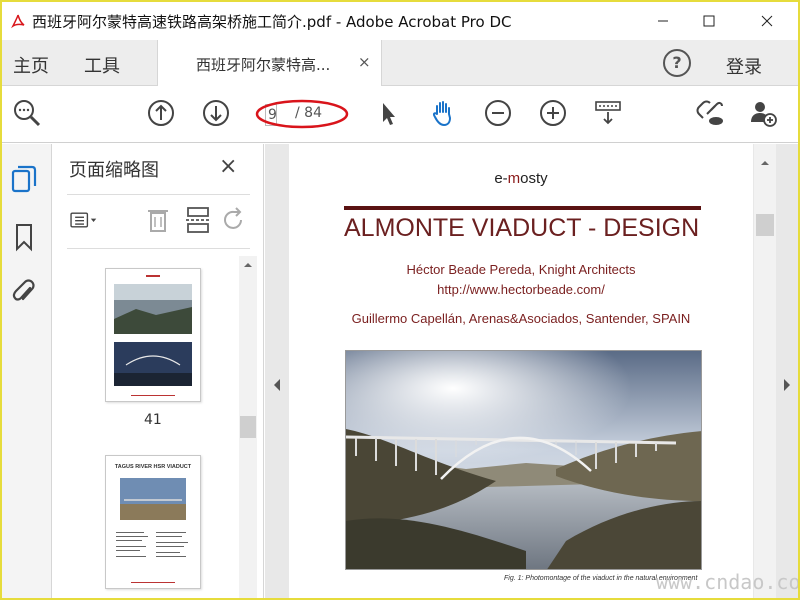 The image size is (800, 600). Describe the element at coordinates (18, 21) in the screenshot. I see `acrobat-logo-icon` at that location.